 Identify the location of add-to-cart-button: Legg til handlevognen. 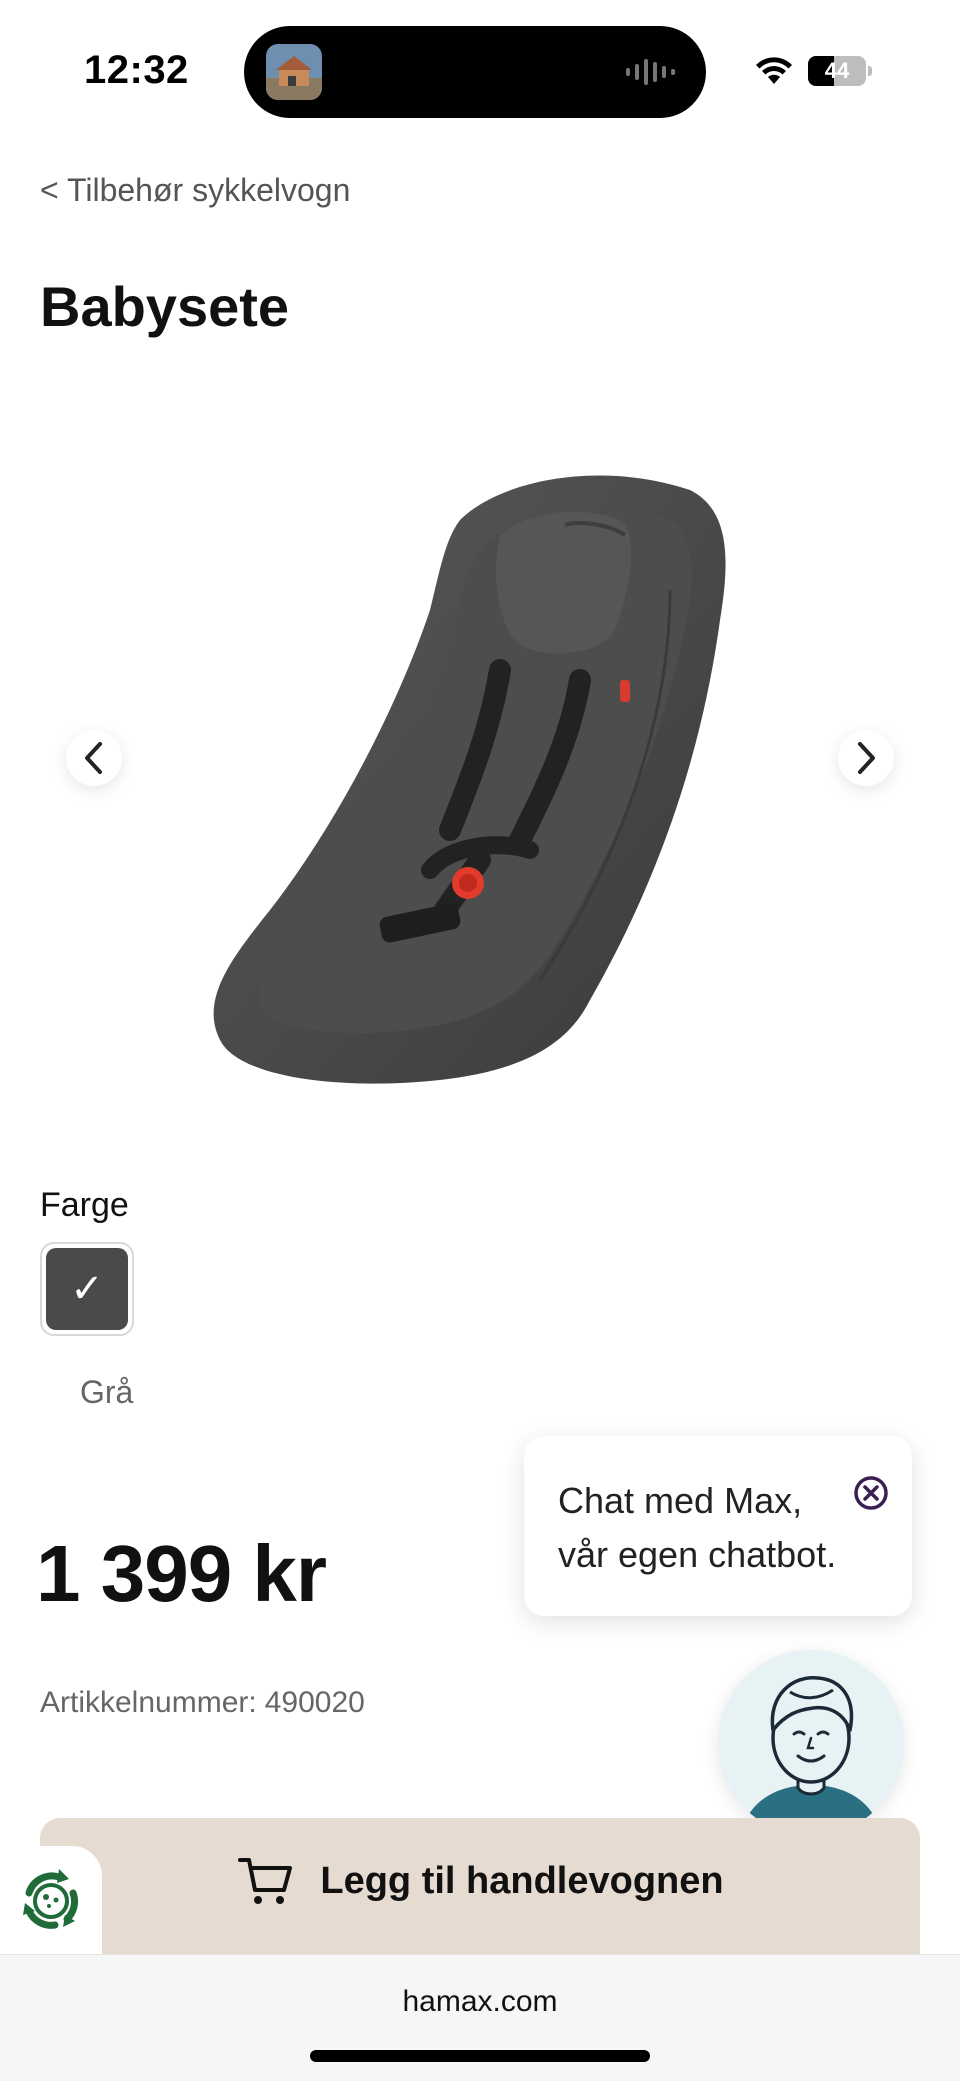
(480, 1888).